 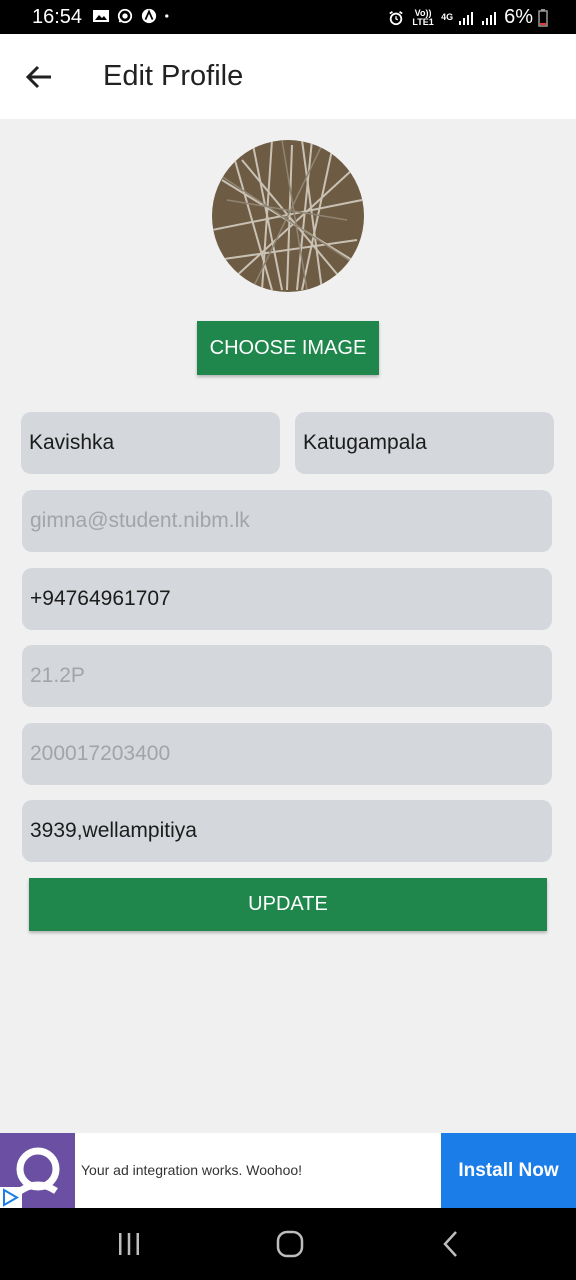 What do you see at coordinates (287, 754) in the screenshot?
I see `nic-field: 200017203400` at bounding box center [287, 754].